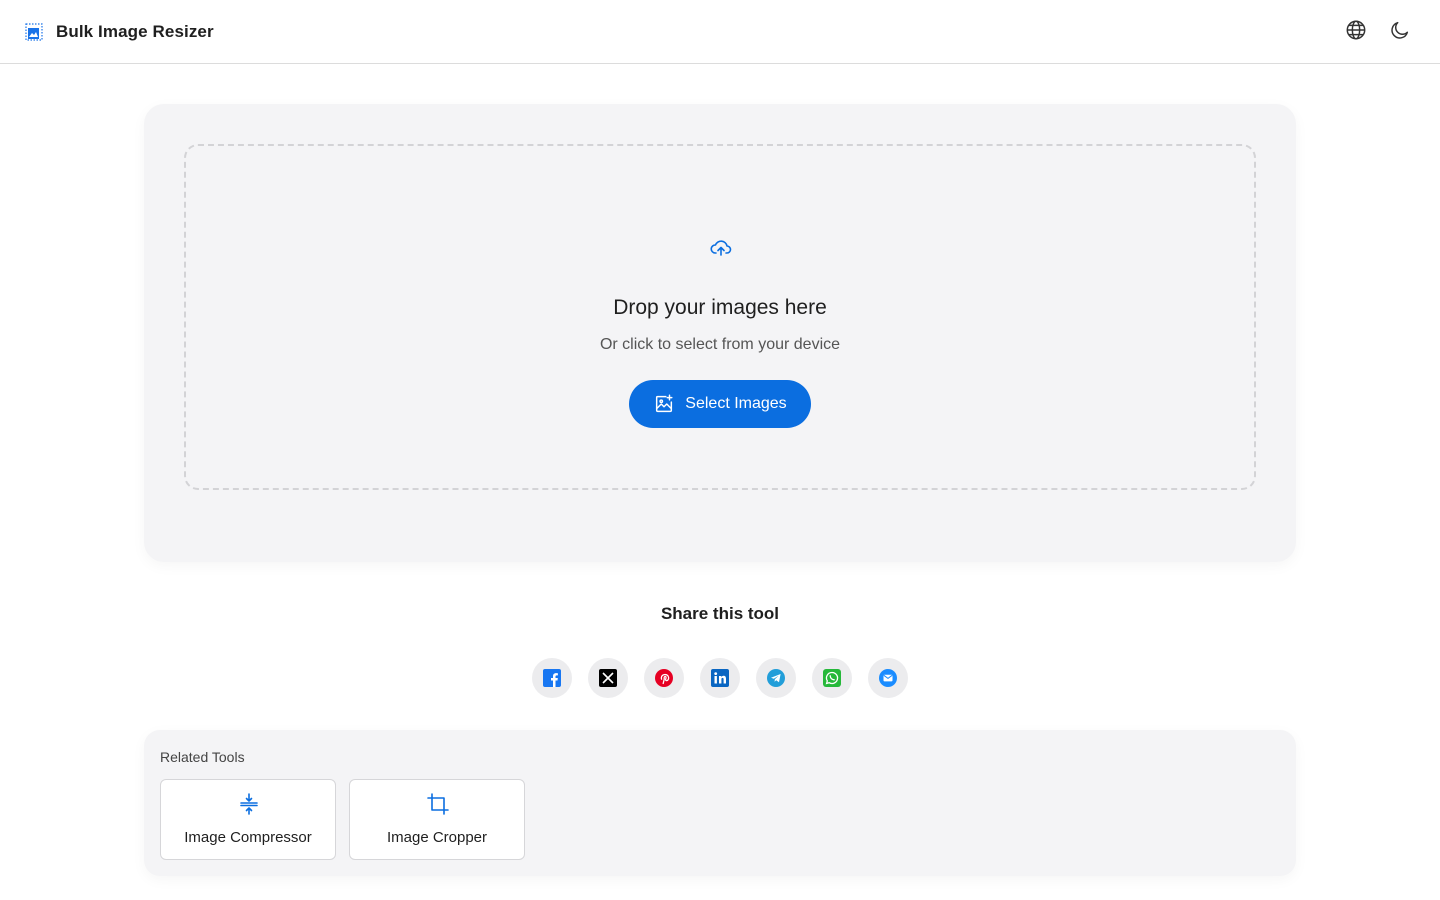 The image size is (1440, 900). Describe the element at coordinates (736, 403) in the screenshot. I see `select-images-label: Select Images` at that location.